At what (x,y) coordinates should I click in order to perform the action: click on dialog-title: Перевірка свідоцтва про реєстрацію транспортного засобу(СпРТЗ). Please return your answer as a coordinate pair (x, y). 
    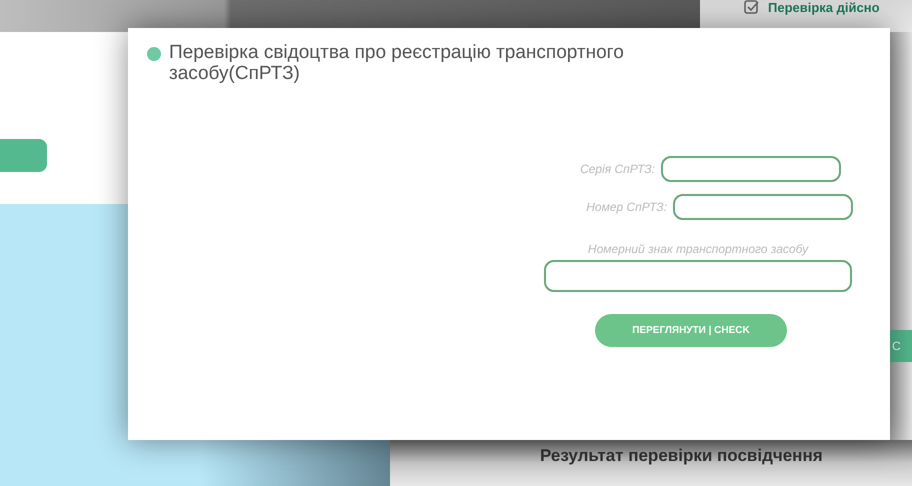
    Looking at the image, I should click on (397, 63).